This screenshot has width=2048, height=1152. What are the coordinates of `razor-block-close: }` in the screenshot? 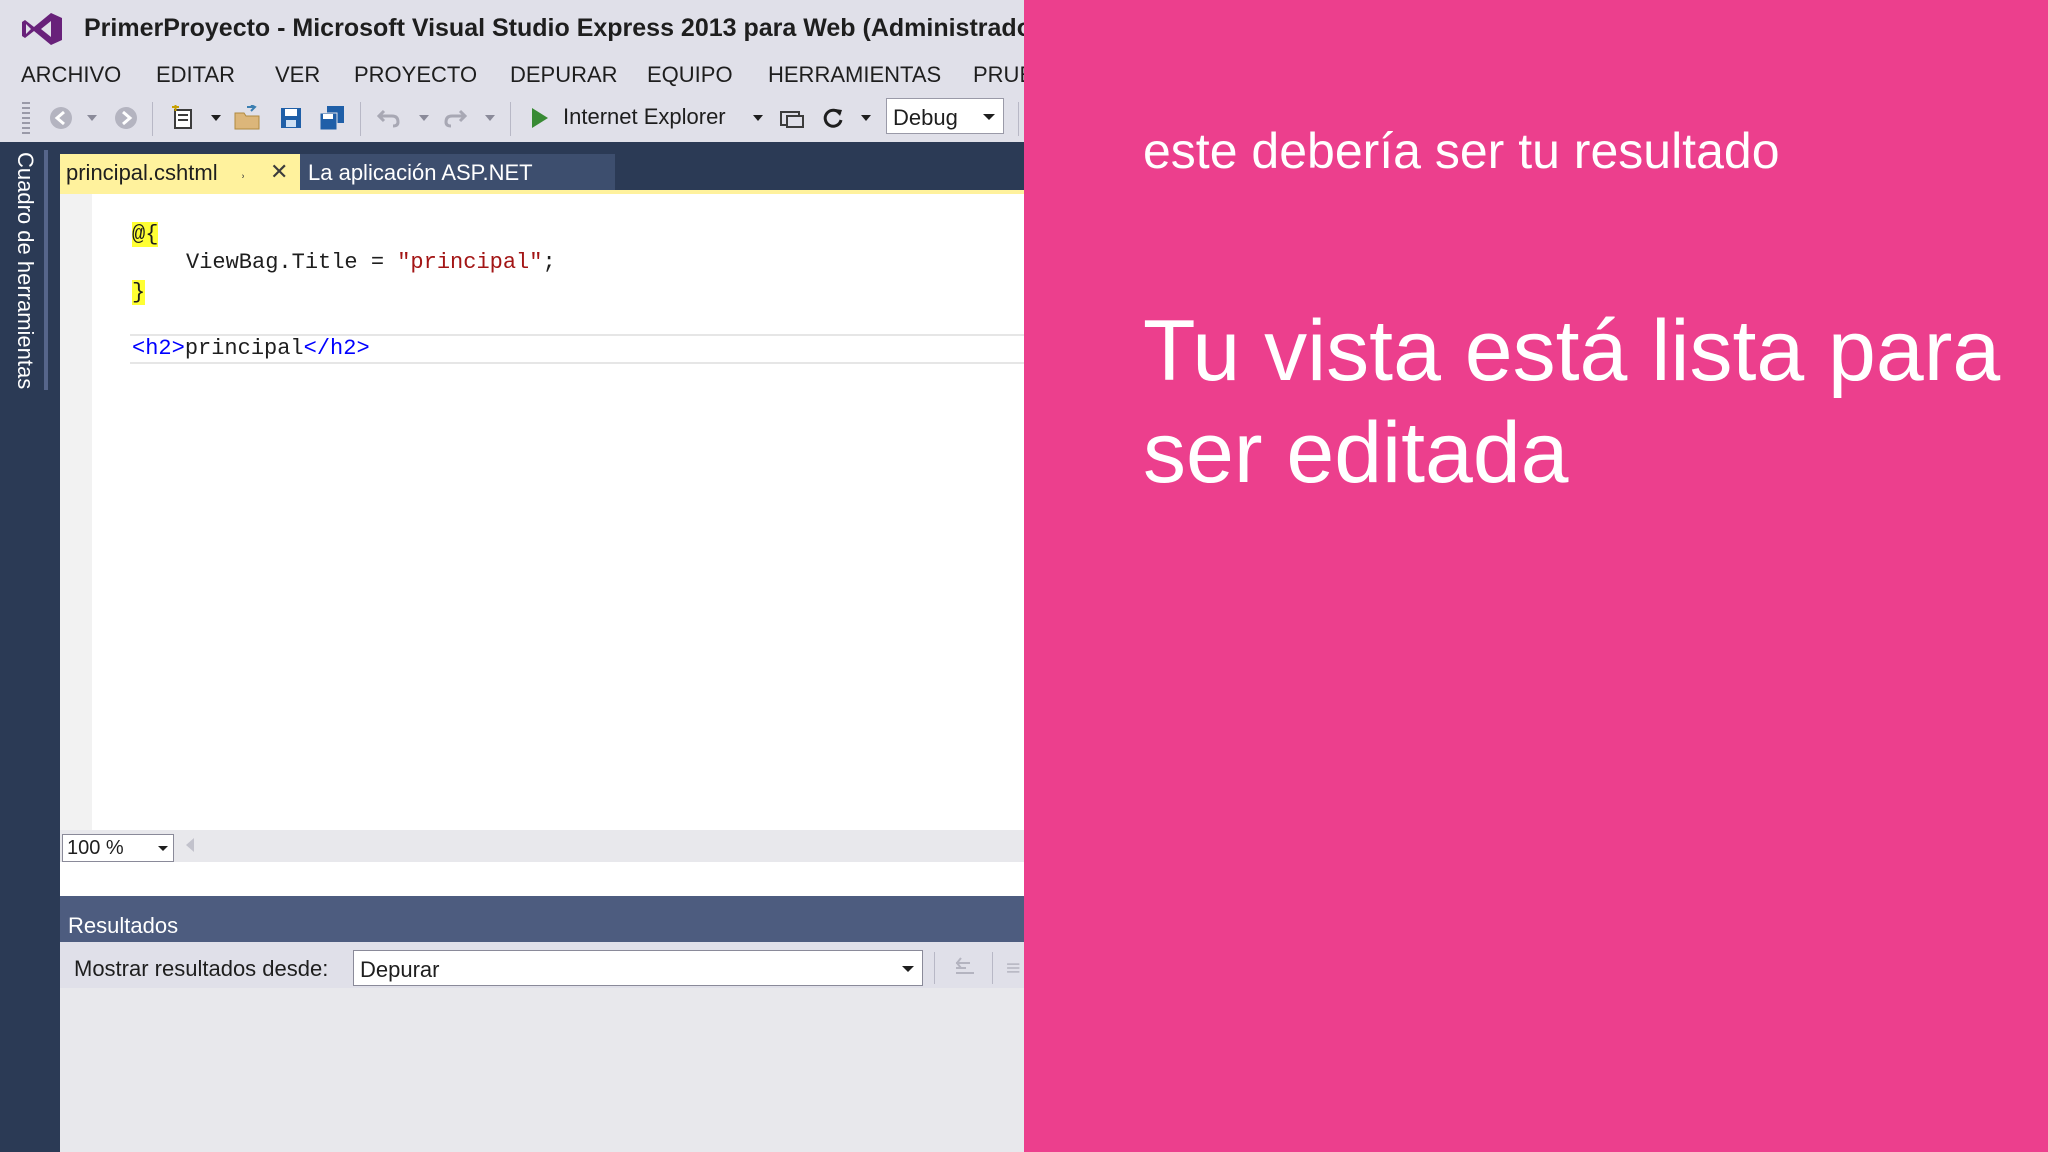 It's located at (139, 292).